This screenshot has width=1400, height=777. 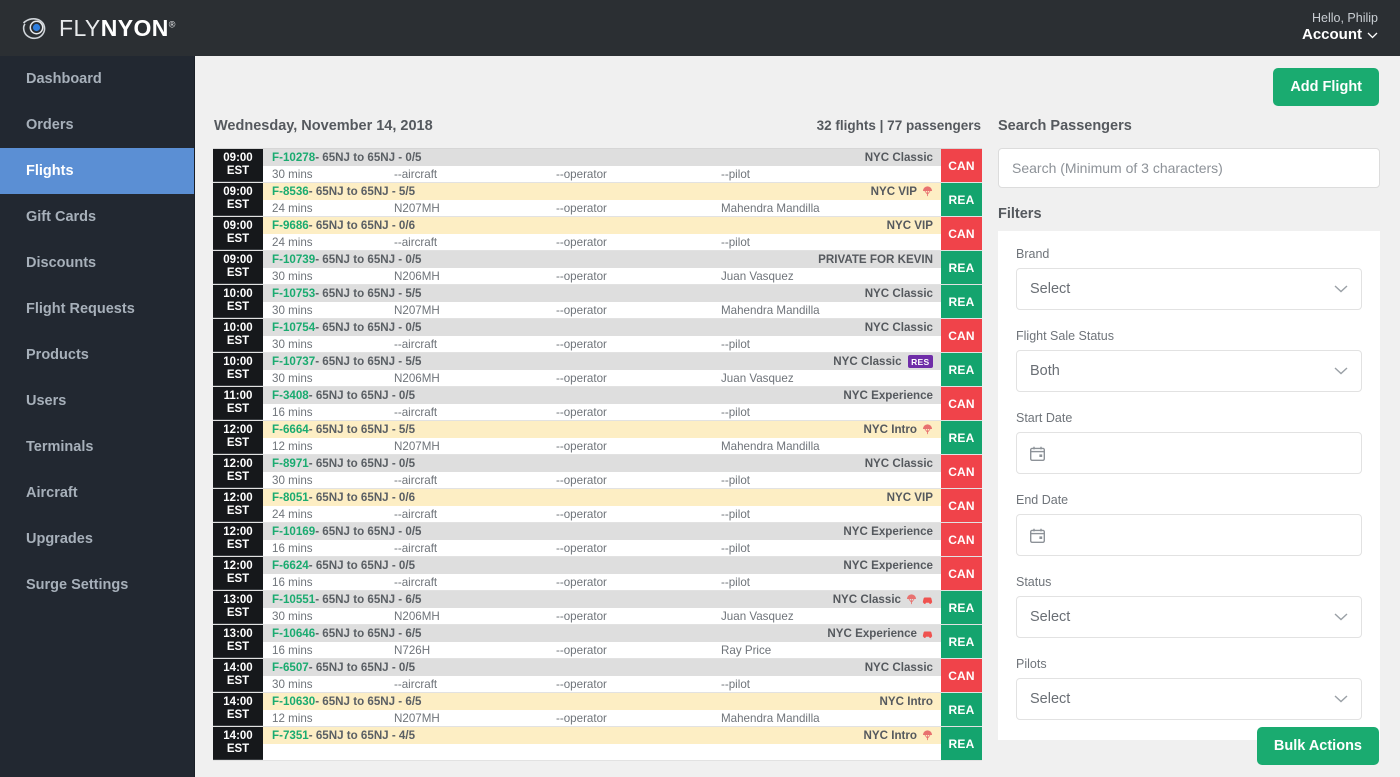 I want to click on sidebar-item-aircraft: Aircraft, so click(x=97, y=493).